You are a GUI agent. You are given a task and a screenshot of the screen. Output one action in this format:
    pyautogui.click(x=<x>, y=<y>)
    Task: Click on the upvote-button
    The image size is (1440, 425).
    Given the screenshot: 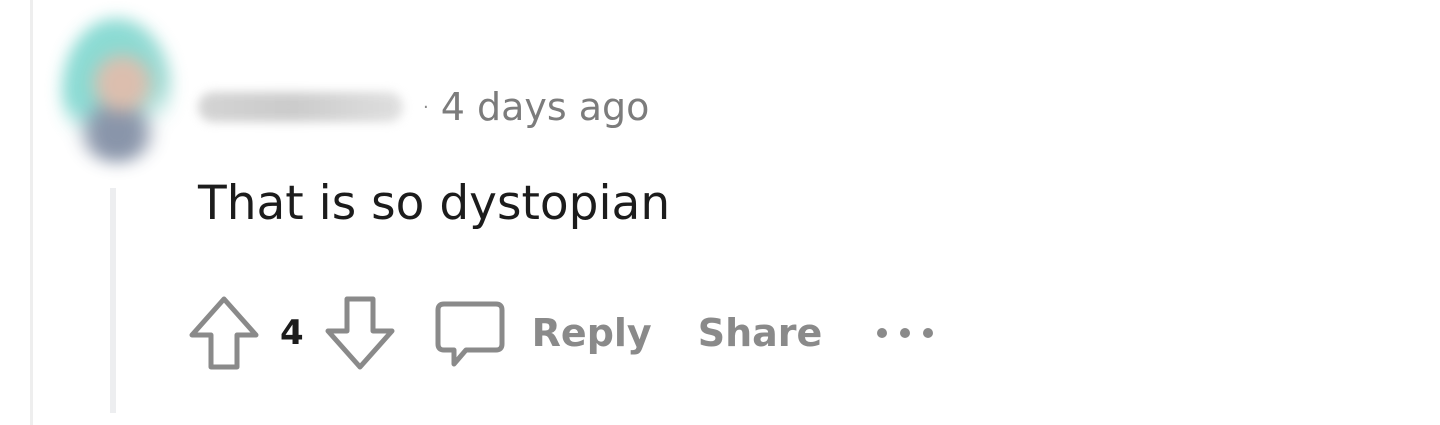 What is the action you would take?
    pyautogui.click(x=224, y=333)
    